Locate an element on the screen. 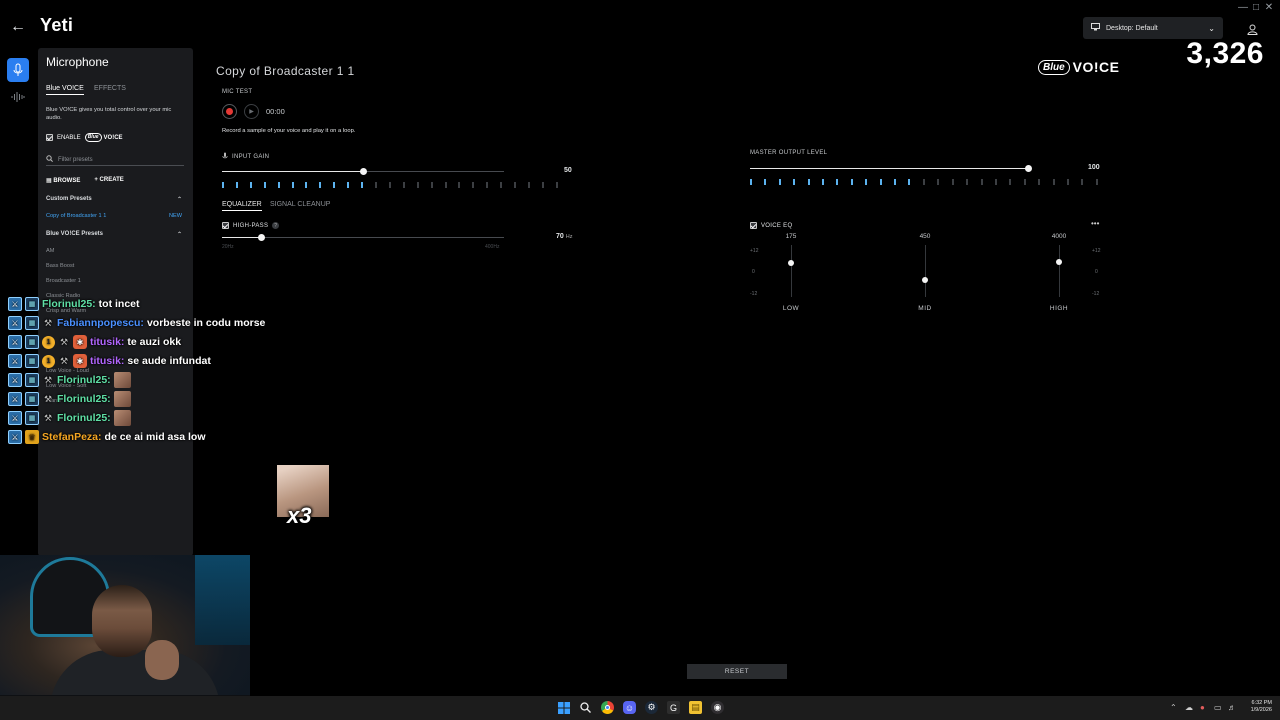 This screenshot has width=1280, height=720. back-arrow-icon: ← is located at coordinates (18, 27).